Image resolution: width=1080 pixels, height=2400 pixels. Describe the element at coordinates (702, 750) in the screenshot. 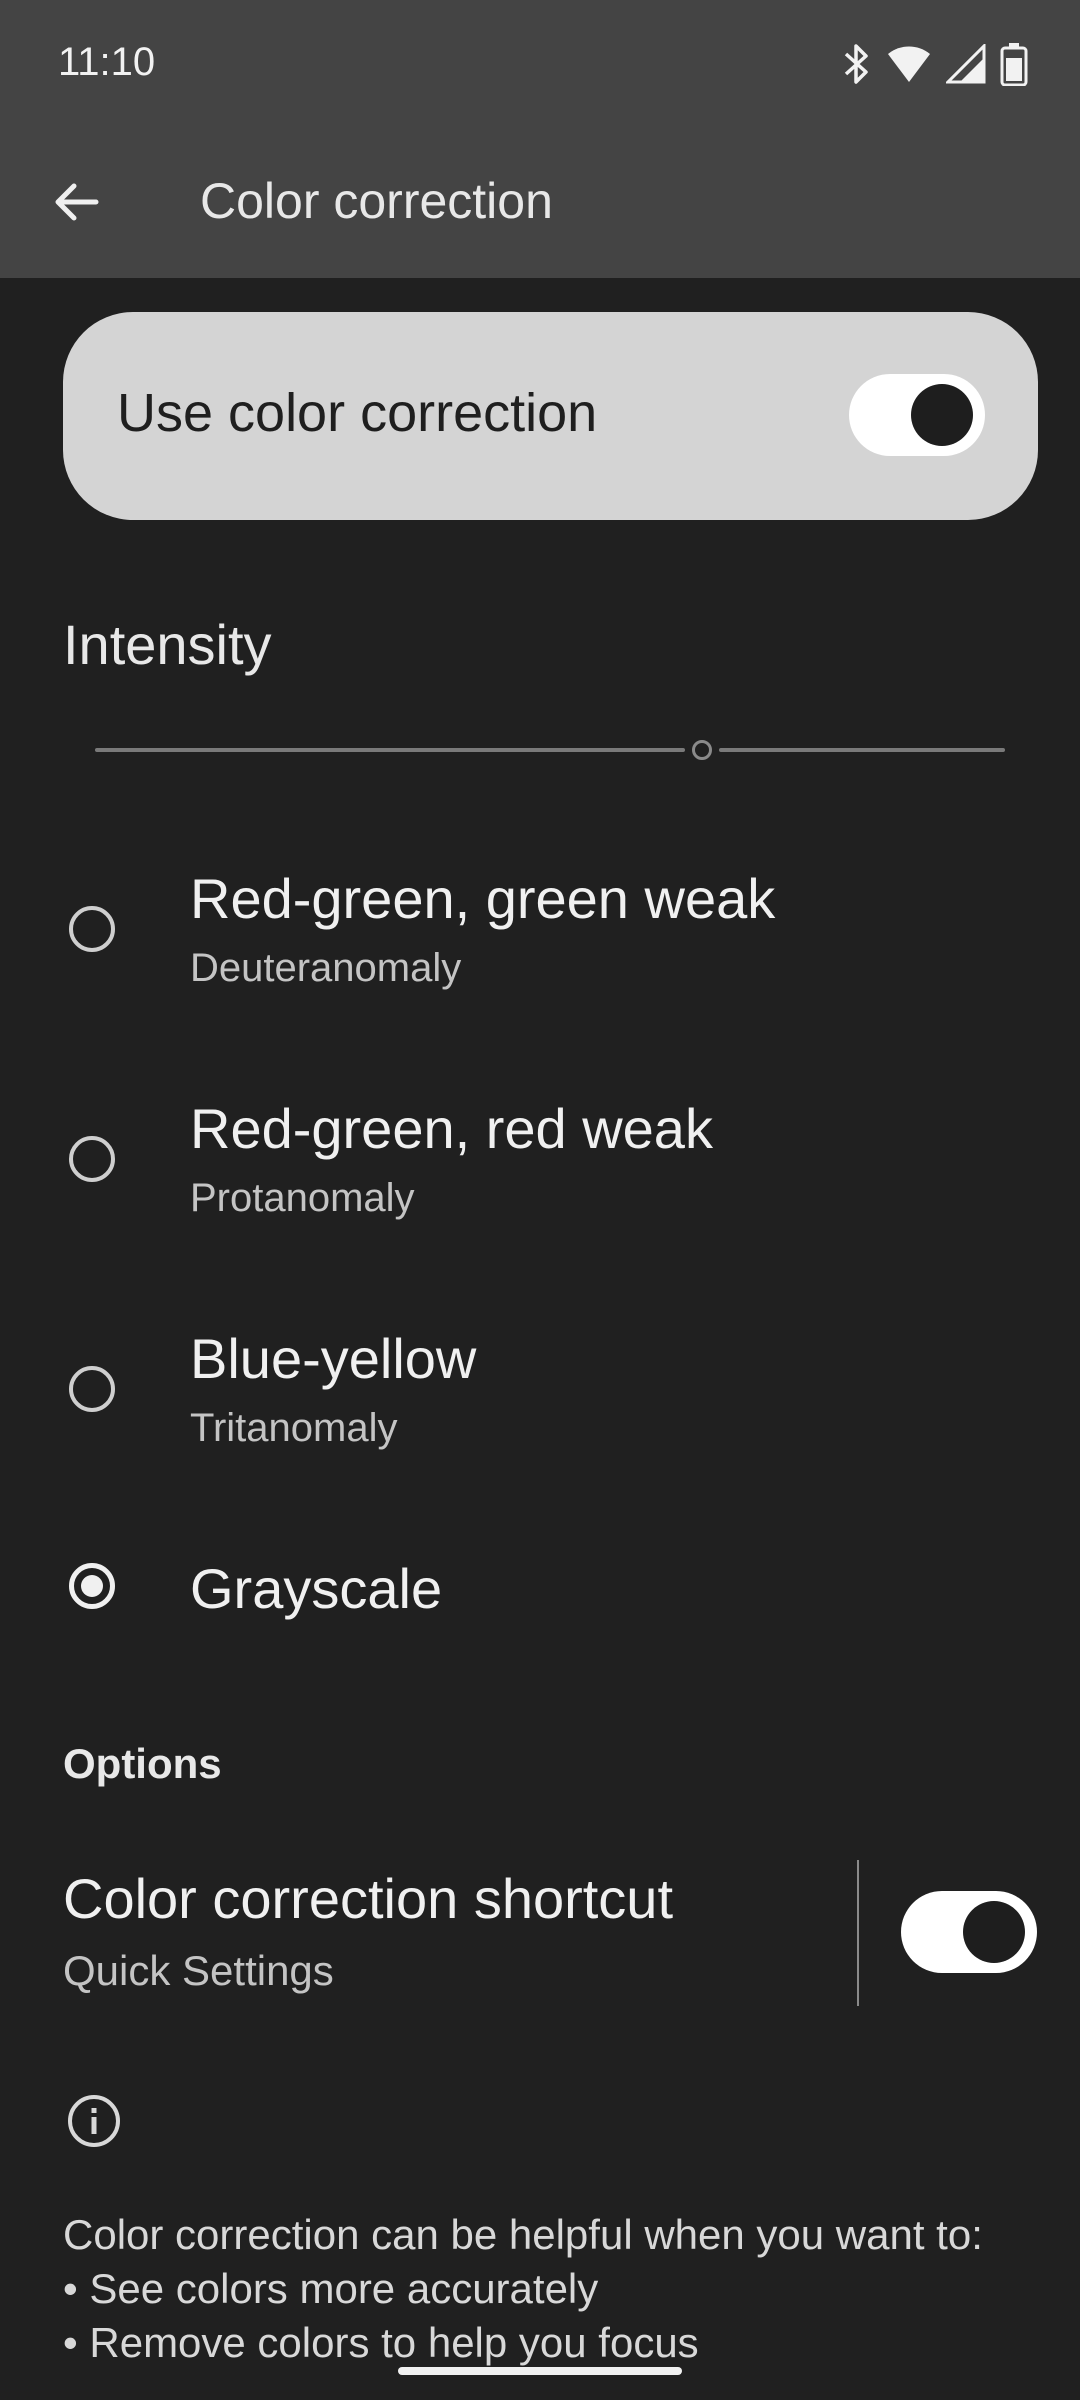

I see `slider-thumb` at that location.